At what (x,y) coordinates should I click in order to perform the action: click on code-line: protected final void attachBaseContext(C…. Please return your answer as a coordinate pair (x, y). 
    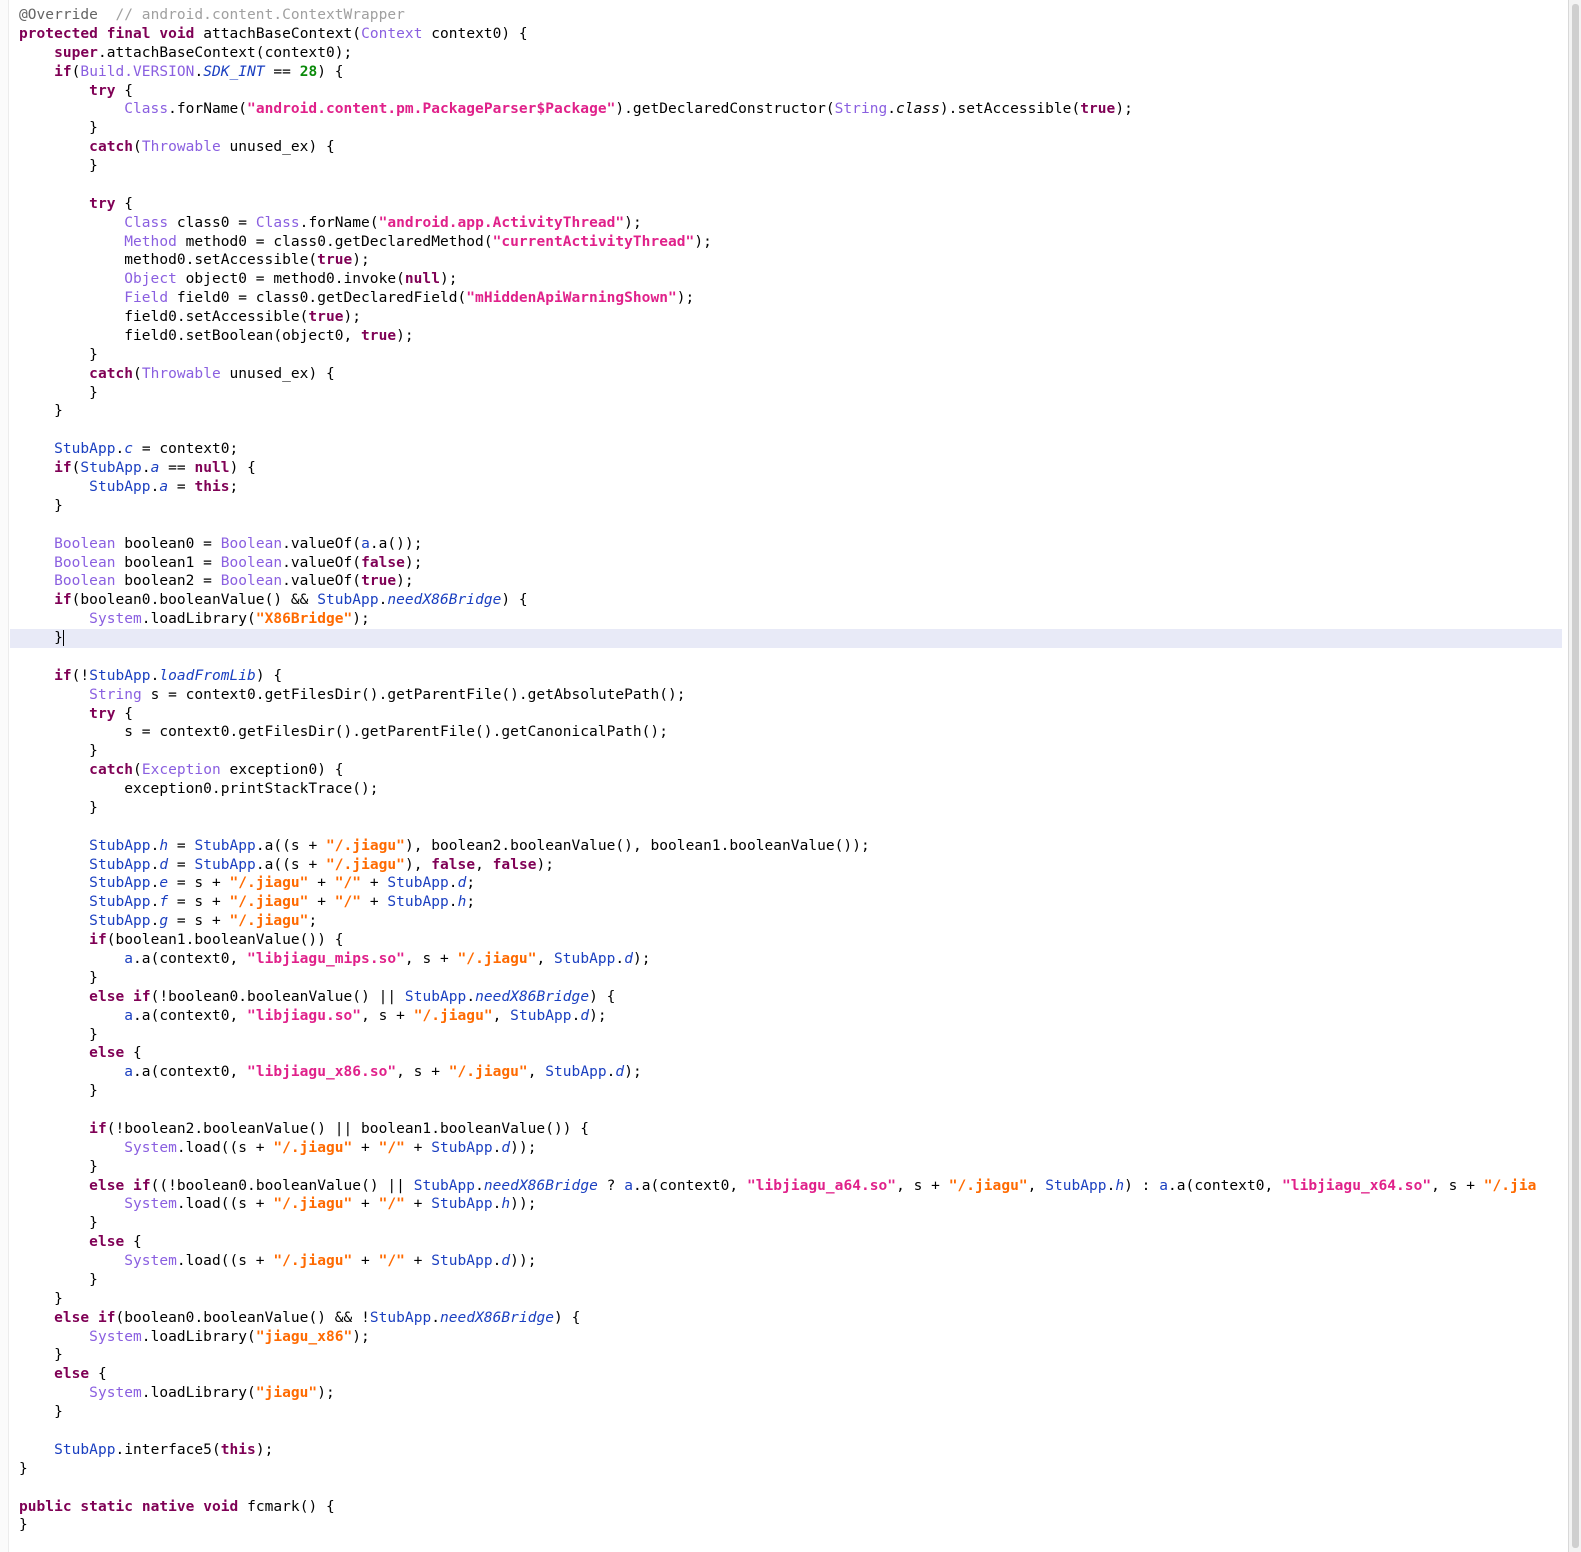
    Looking at the image, I should click on (273, 34).